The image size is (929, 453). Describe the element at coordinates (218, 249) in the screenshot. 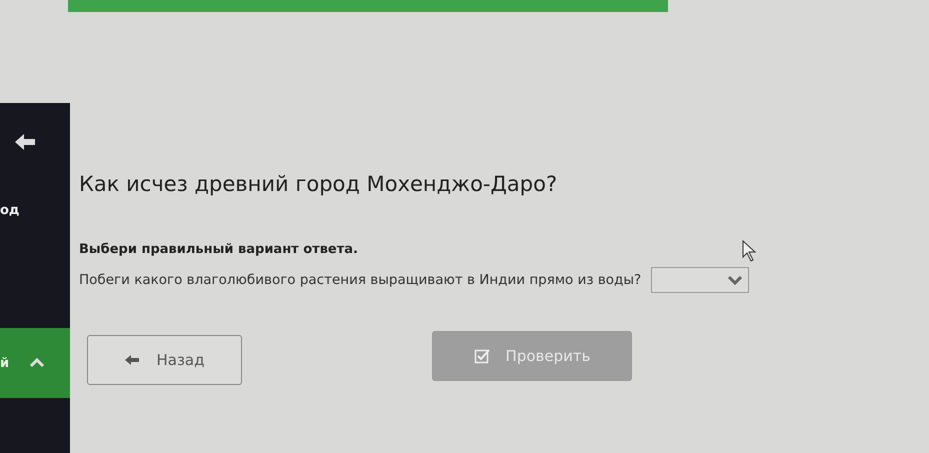

I see `instruction-text: Выбери правильный вариант ответа.` at that location.